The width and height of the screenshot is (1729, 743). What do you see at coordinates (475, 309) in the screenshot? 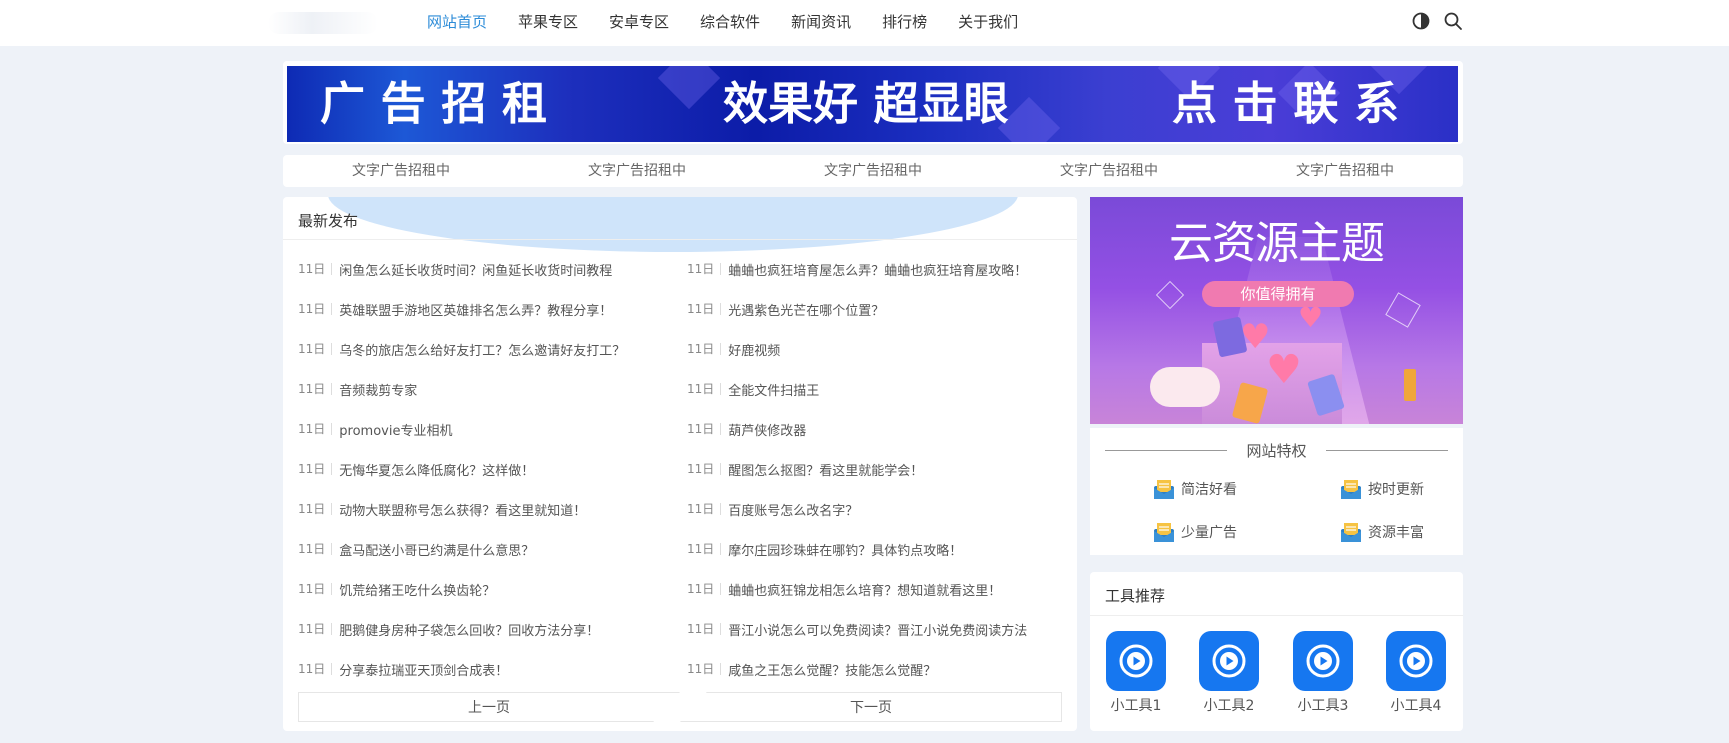
I see `item-title-link: 英雄联盟手游地区英雄排名怎么弄？教程分享！` at bounding box center [475, 309].